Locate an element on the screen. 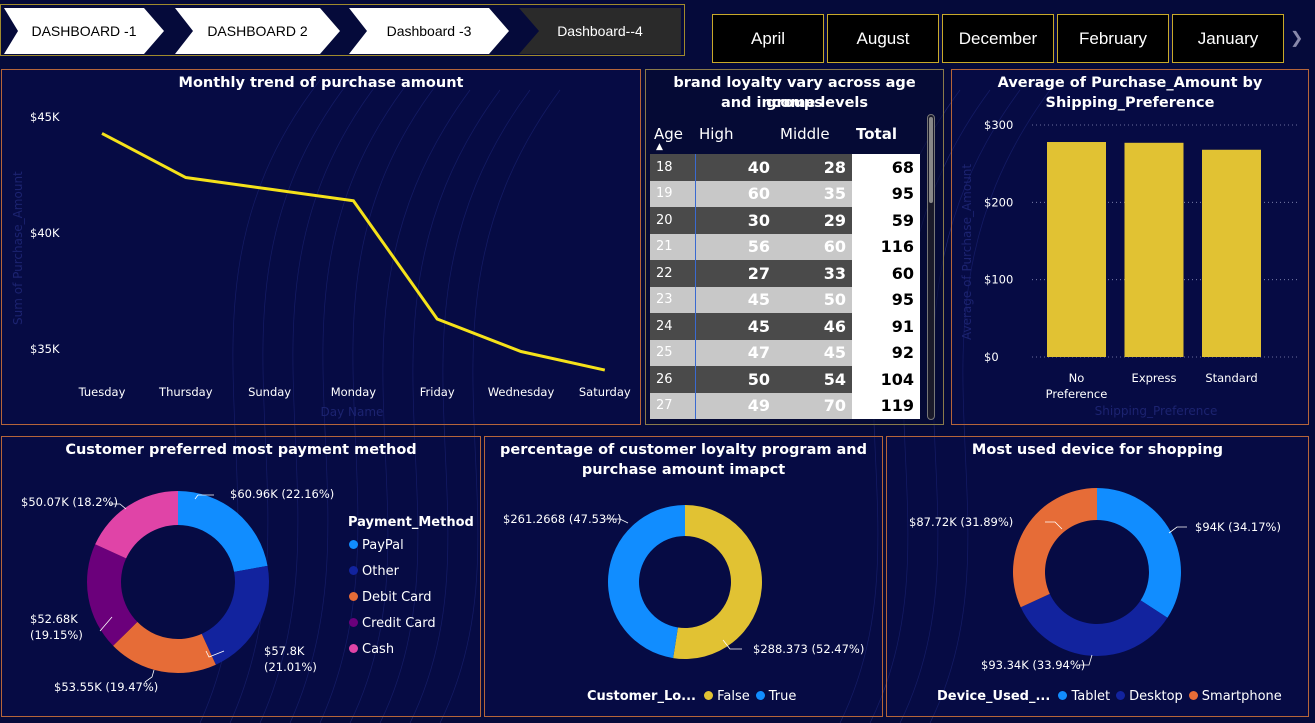 This screenshot has height=723, width=1315. middle-cell: 54 is located at coordinates (814, 379).